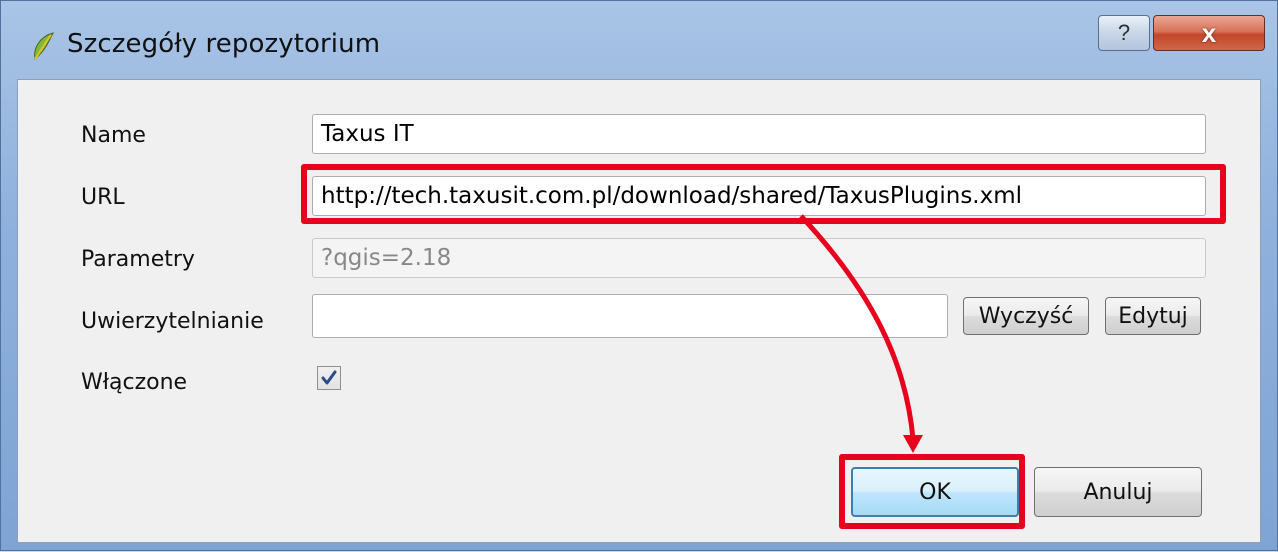  I want to click on help-icon: ?, so click(1124, 32).